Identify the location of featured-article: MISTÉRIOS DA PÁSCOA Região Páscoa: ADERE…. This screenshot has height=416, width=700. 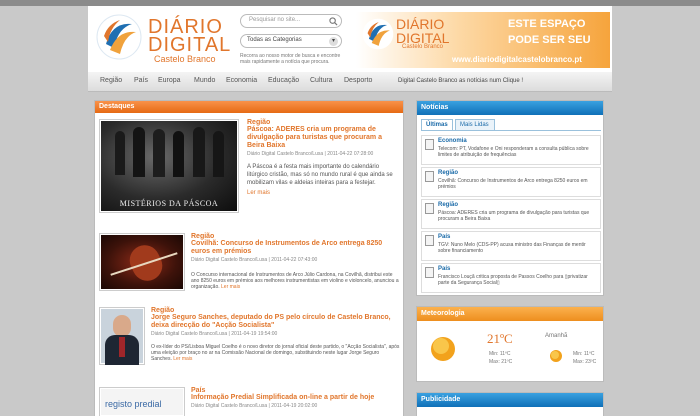
(250, 178).